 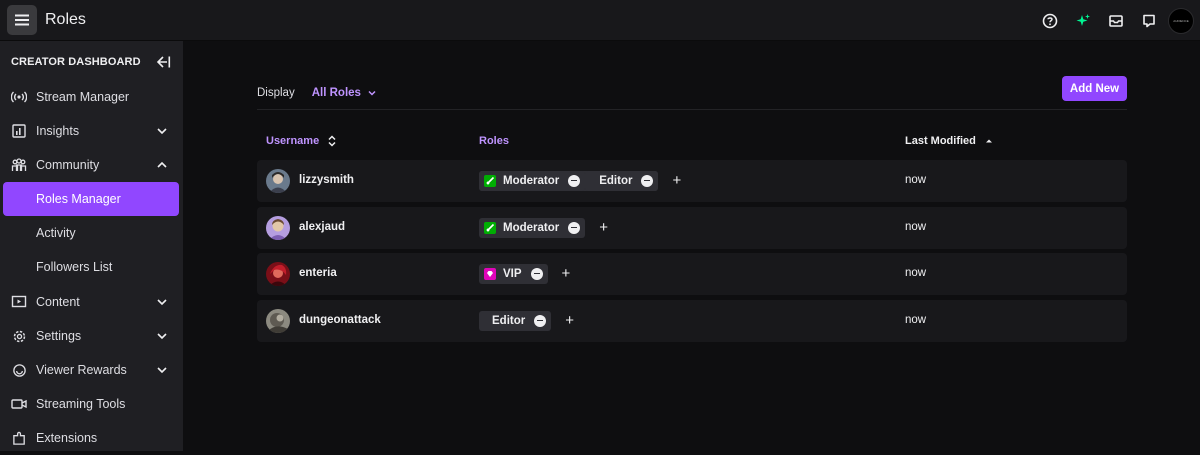 I want to click on whispers-icon, so click(x=1148, y=21).